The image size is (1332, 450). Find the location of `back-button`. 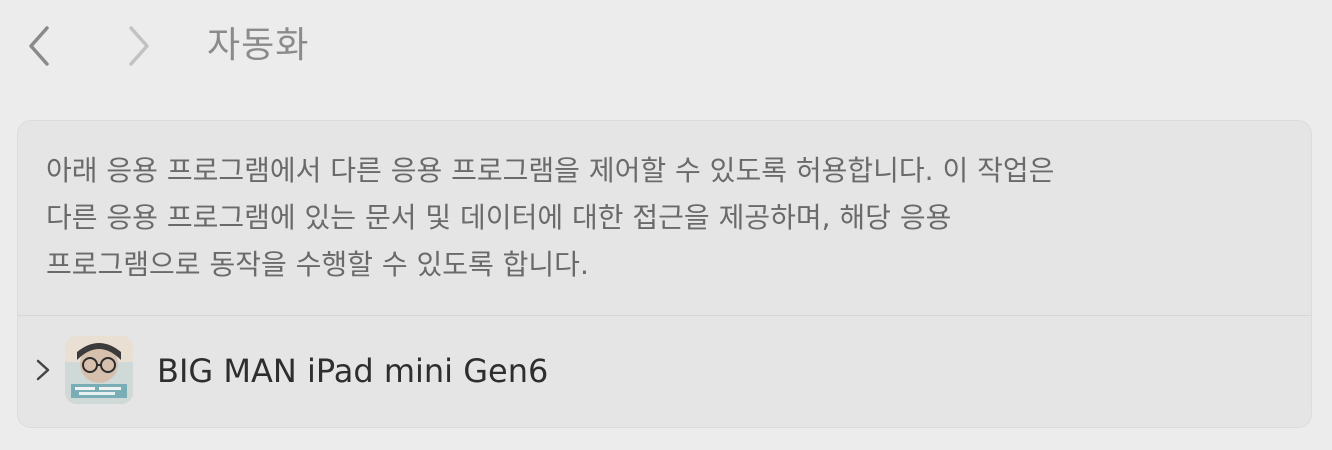

back-button is located at coordinates (39, 46).